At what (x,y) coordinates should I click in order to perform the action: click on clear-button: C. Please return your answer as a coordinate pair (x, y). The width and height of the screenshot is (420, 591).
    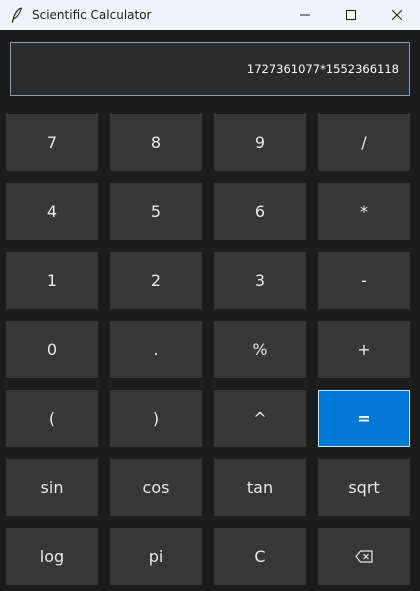
    Looking at the image, I should click on (260, 556).